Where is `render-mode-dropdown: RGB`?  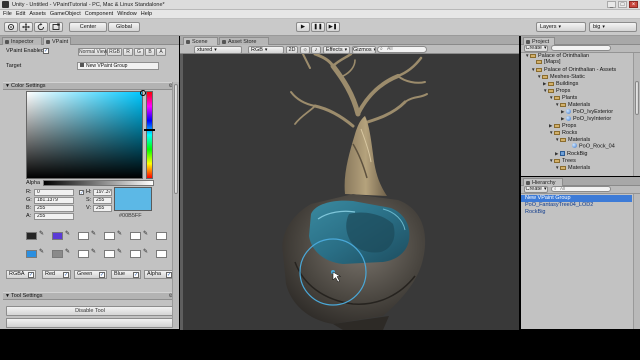
render-mode-dropdown: RGB is located at coordinates (266, 50).